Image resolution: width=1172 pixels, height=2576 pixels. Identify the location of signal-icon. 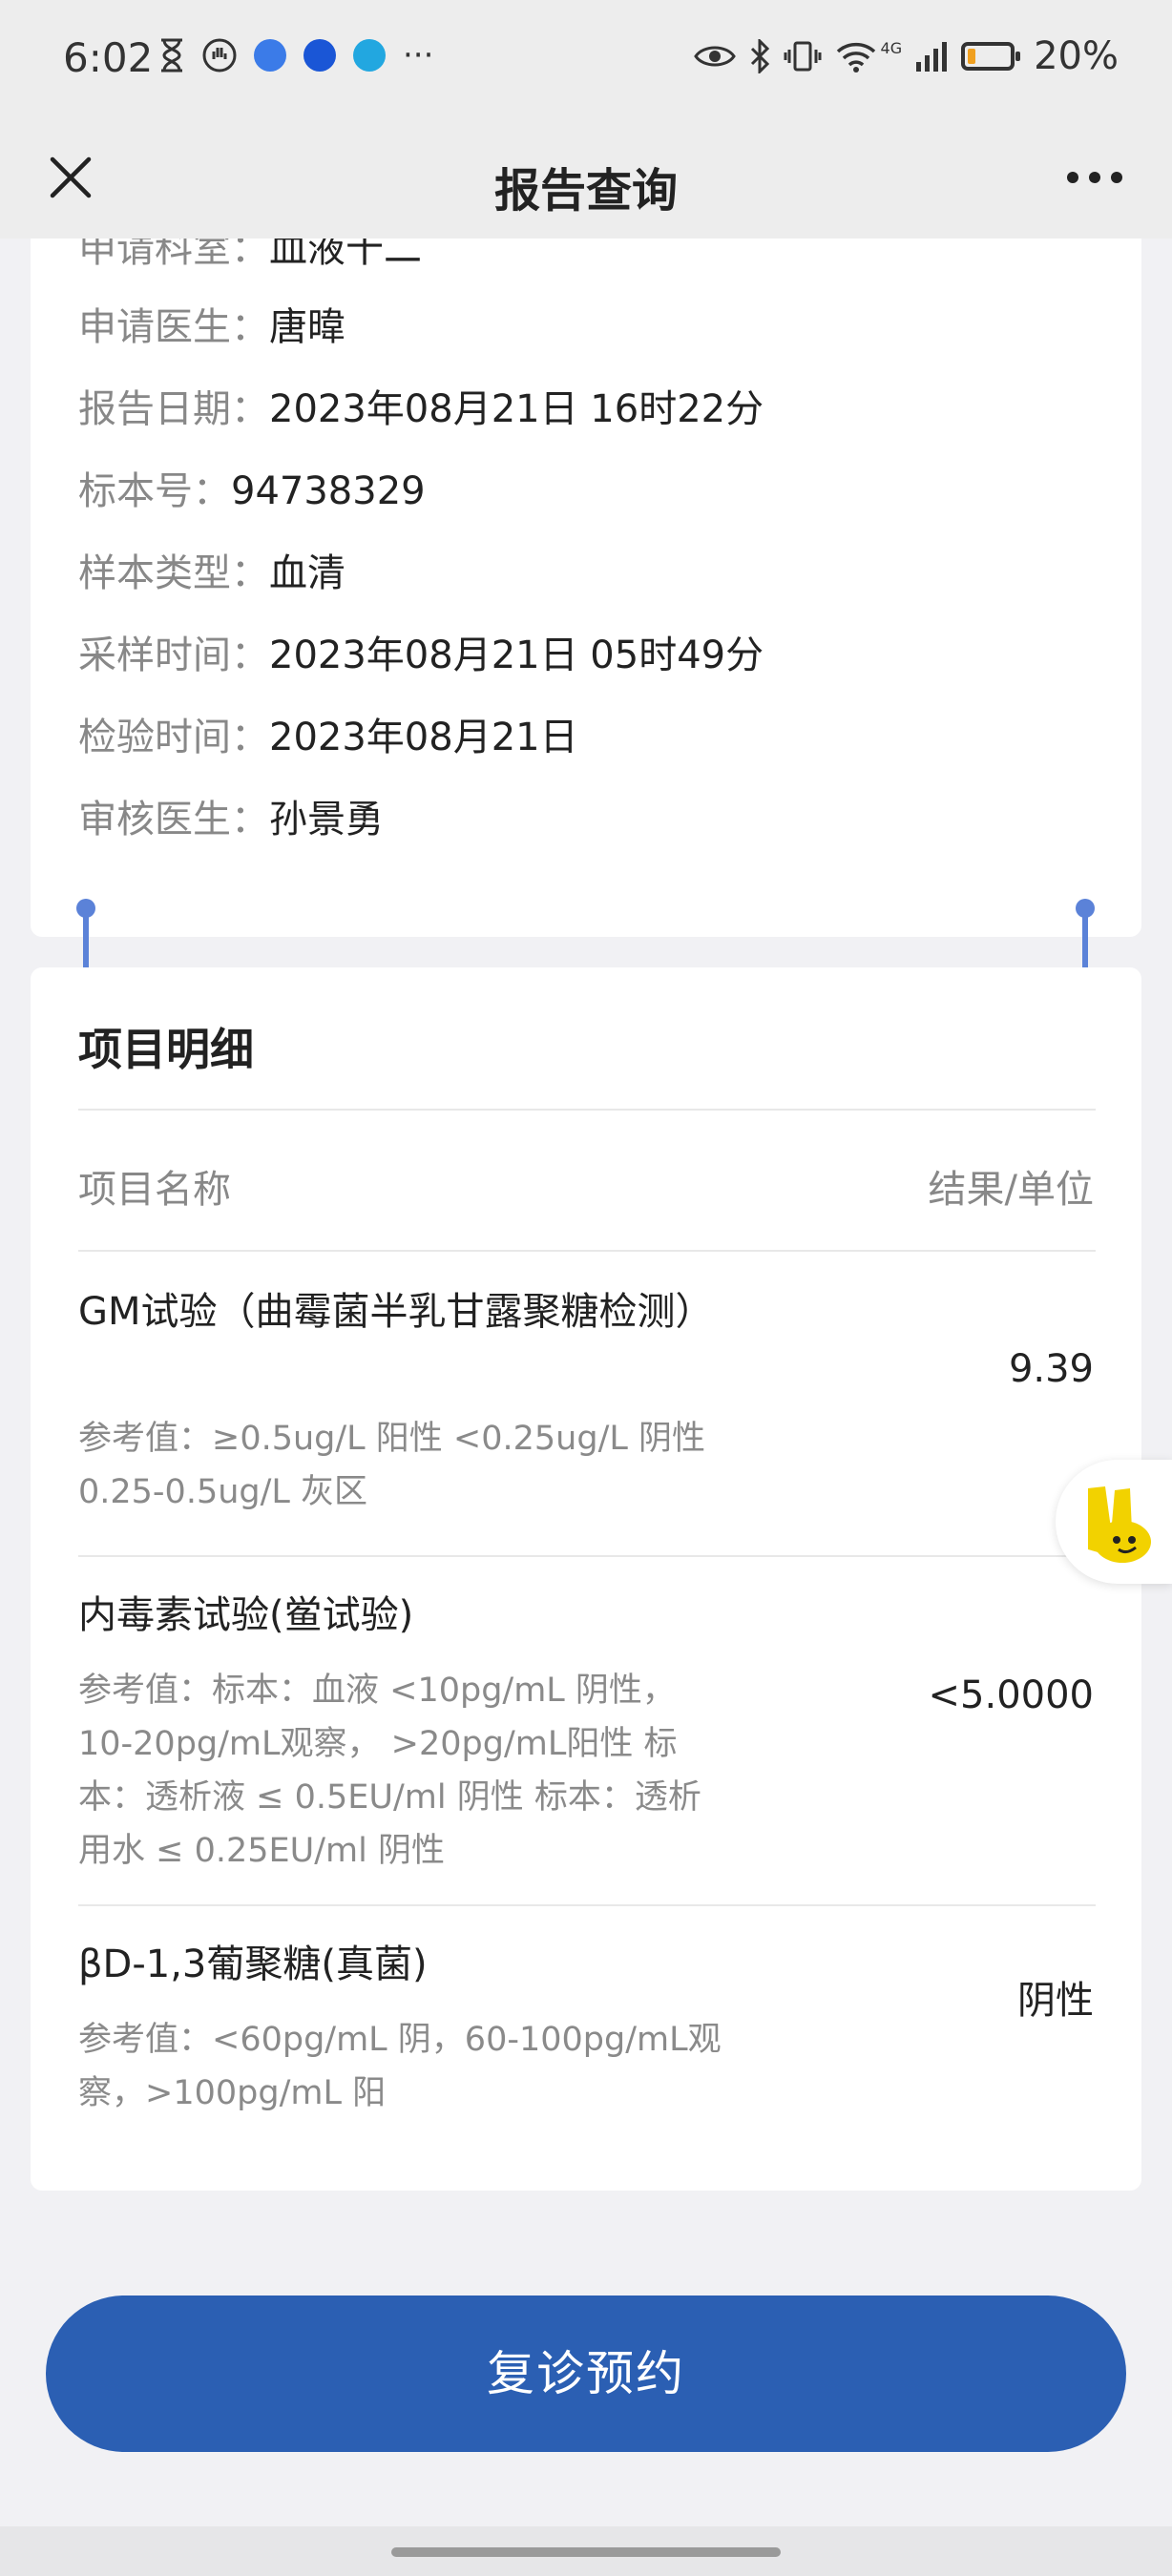
(932, 57).